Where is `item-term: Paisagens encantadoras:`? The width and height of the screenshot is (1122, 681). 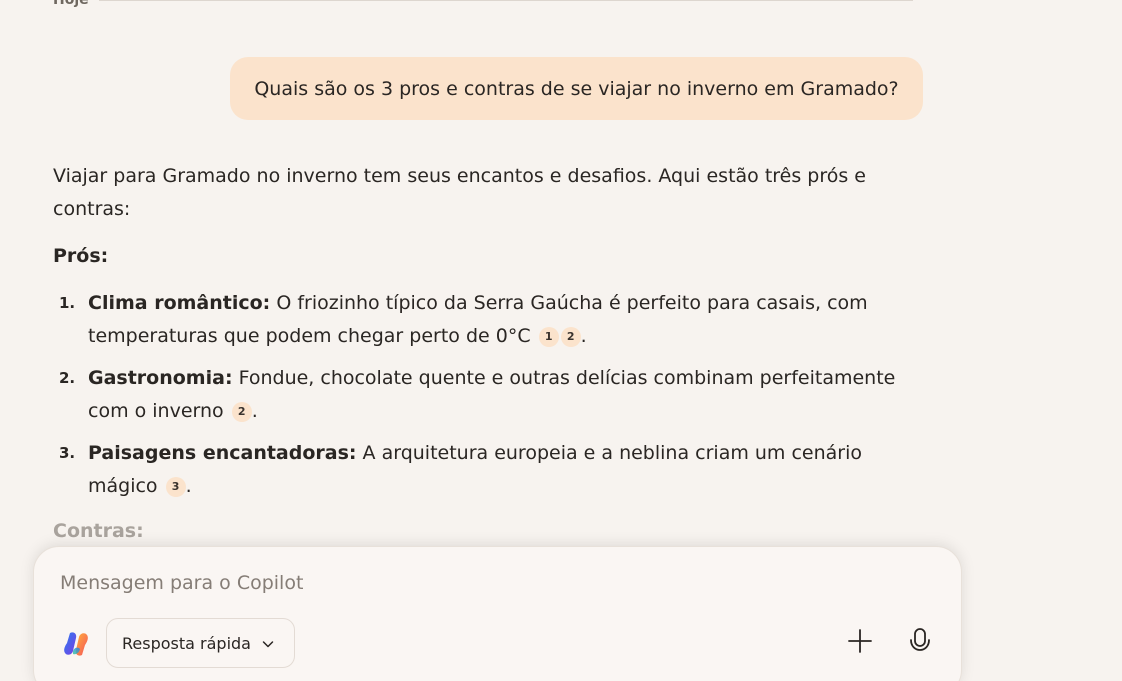 item-term: Paisagens encantadoras: is located at coordinates (222, 453).